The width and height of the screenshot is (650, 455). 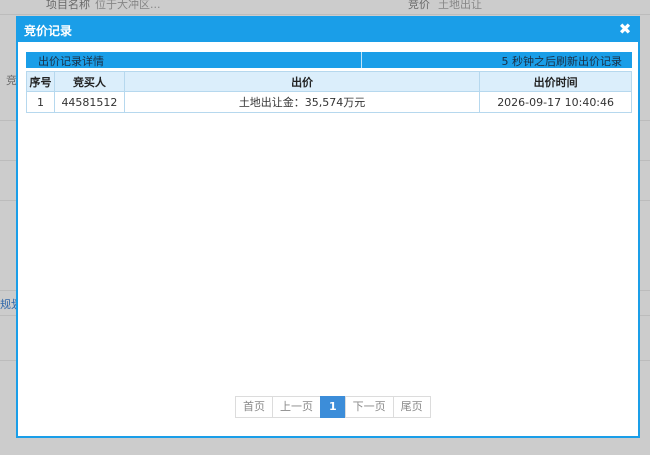 I want to click on last-page-button: 尾页, so click(x=411, y=407).